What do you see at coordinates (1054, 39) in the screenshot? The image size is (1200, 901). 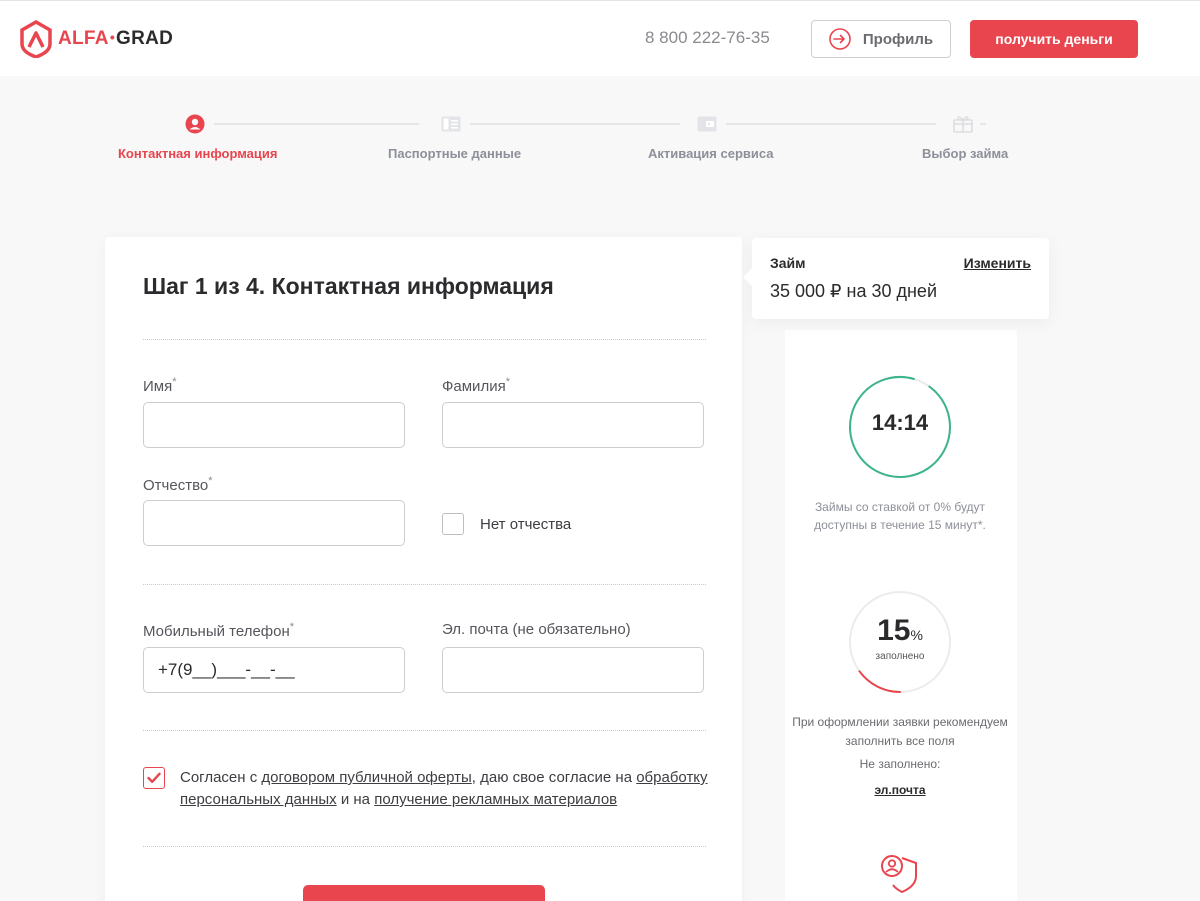 I see `get-money-button: получить деньги` at bounding box center [1054, 39].